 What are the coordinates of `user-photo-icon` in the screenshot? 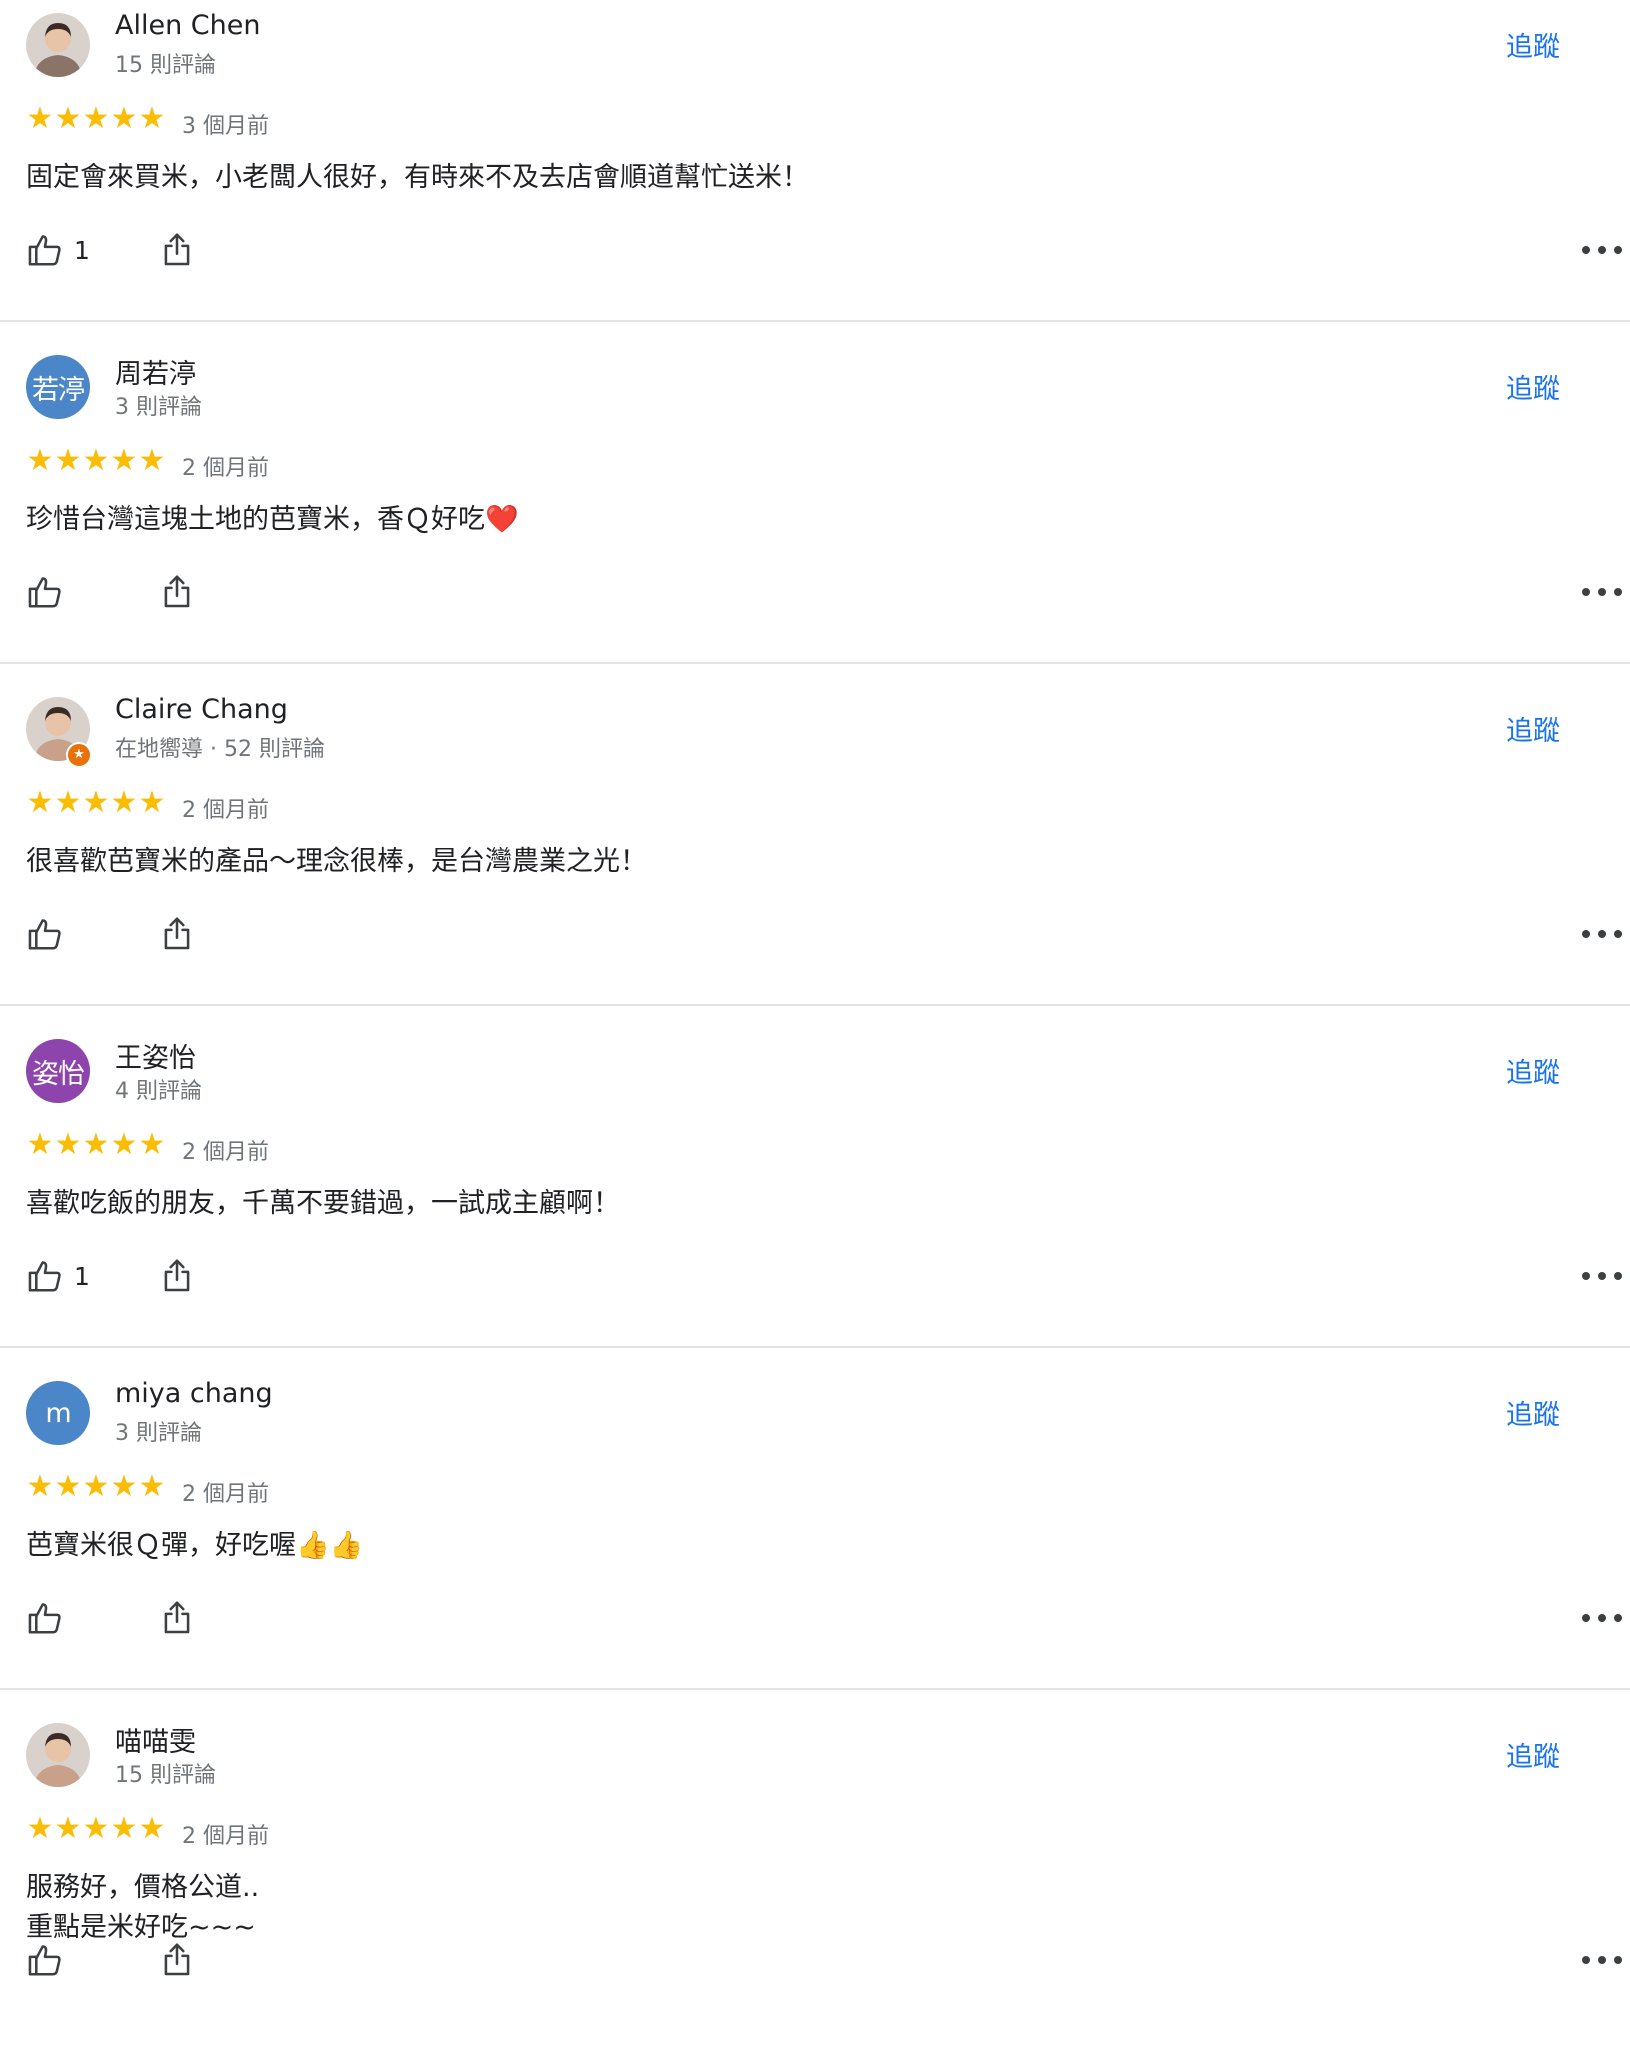 It's located at (58, 45).